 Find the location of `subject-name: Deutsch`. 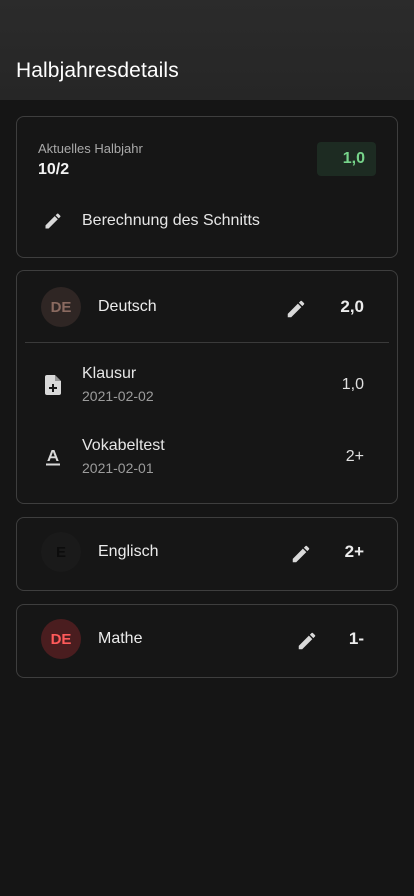

subject-name: Deutsch is located at coordinates (127, 306).